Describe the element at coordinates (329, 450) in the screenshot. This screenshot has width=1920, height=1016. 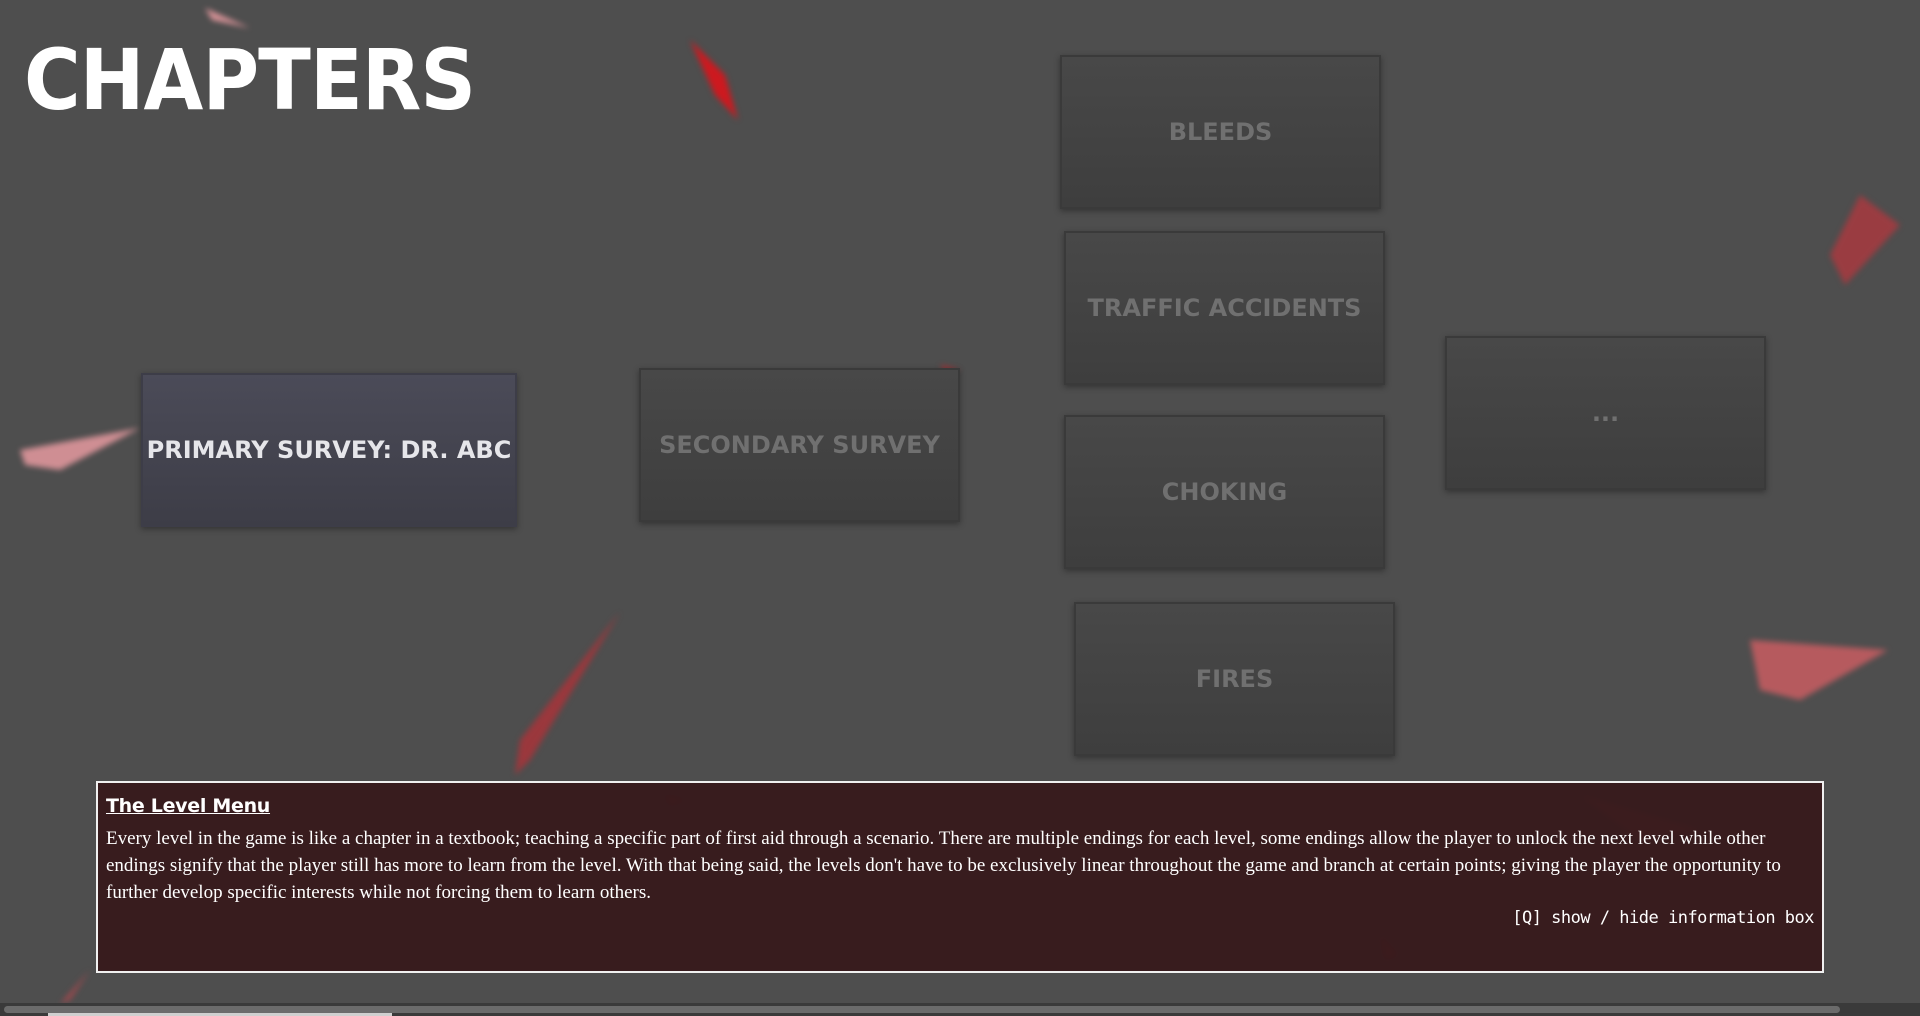
I see `level-button-primary-survey: PRIMARY SURVEY: DR. ABC` at that location.